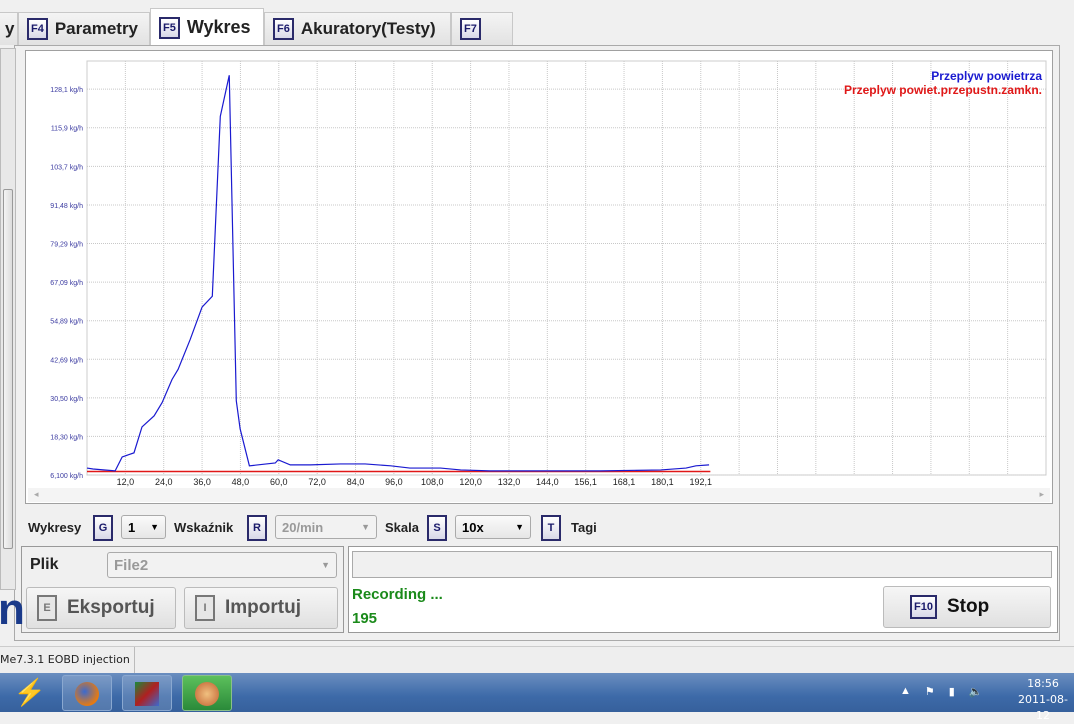  Describe the element at coordinates (283, 29) in the screenshot. I see `key-badge: F6` at that location.